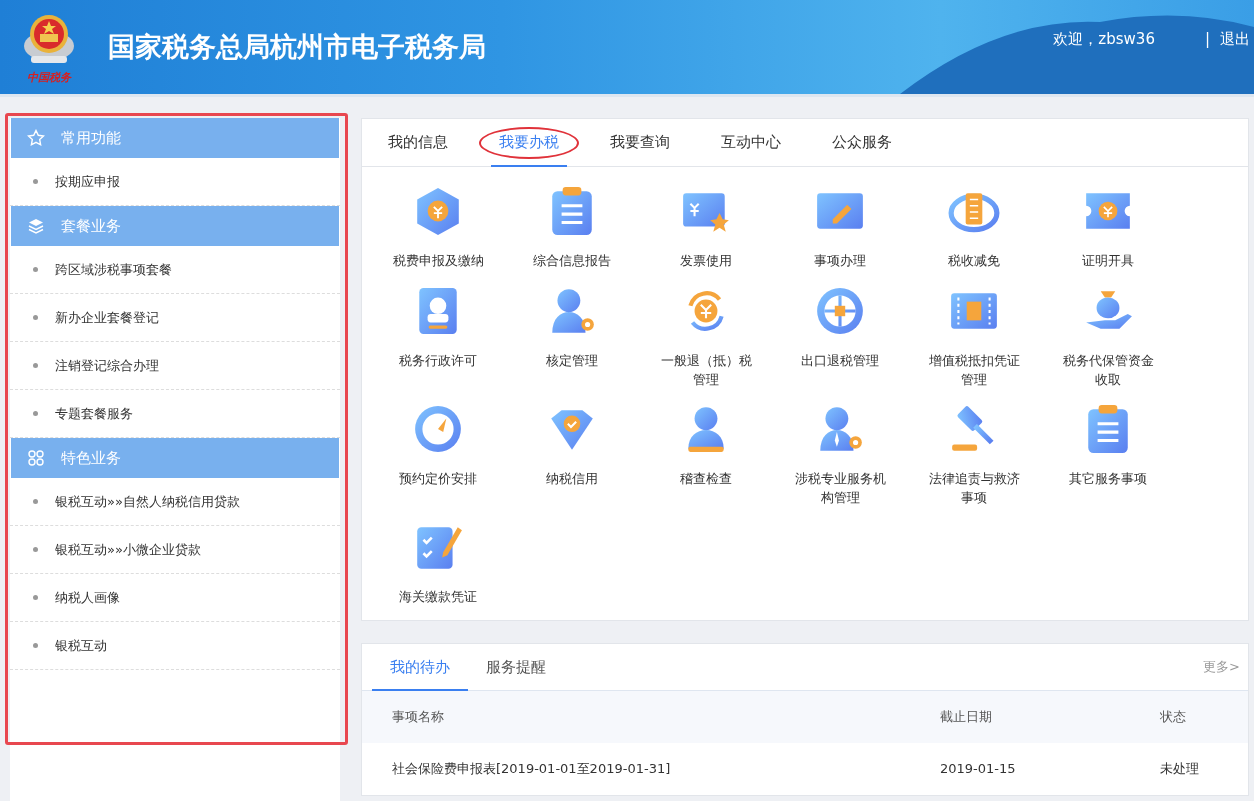  I want to click on site-title: 国家税务总局杭州市电子税务局, so click(297, 46).